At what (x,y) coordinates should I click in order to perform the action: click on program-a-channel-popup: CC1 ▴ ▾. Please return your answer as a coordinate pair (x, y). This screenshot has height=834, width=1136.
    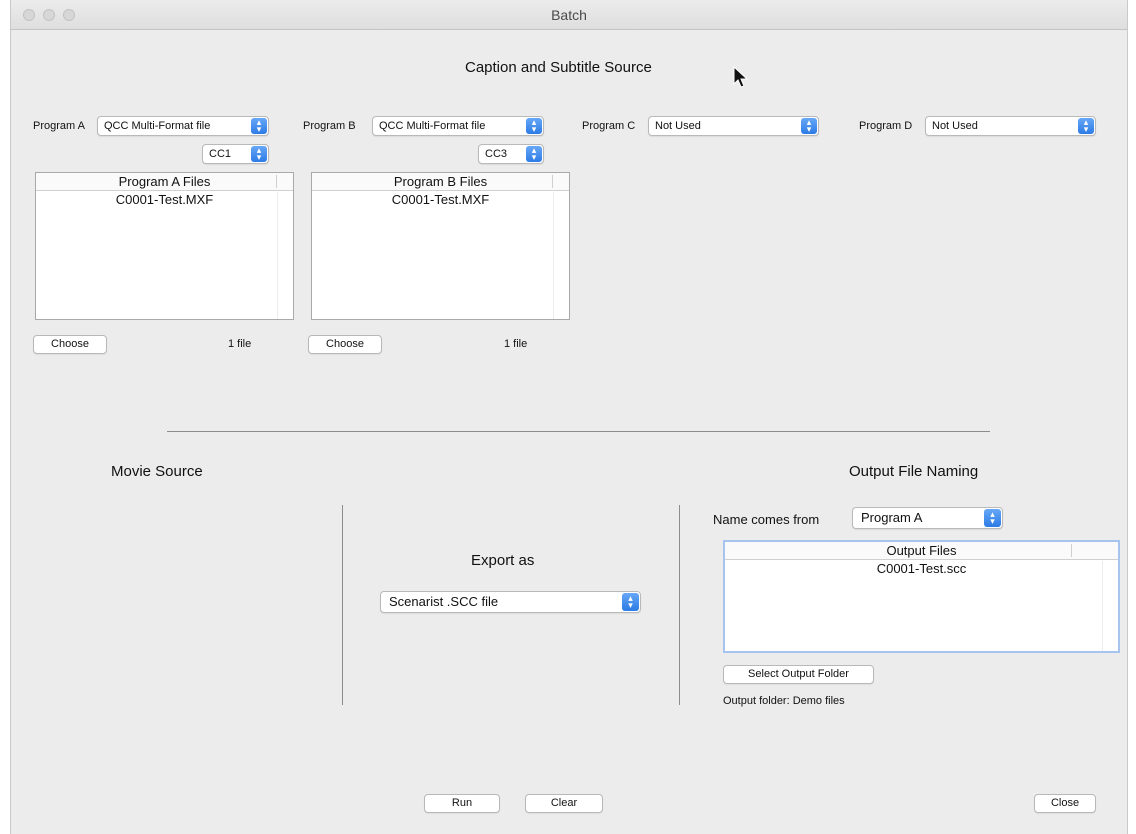
    Looking at the image, I should click on (235, 154).